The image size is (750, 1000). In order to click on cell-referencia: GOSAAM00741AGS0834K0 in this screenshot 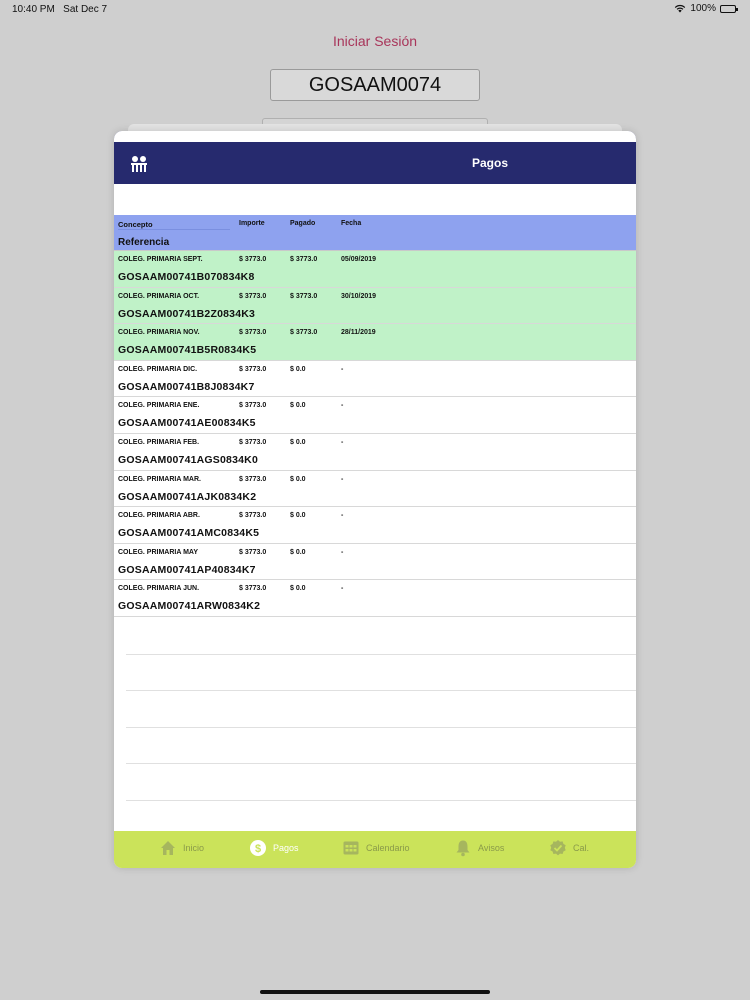, I will do `click(188, 459)`.